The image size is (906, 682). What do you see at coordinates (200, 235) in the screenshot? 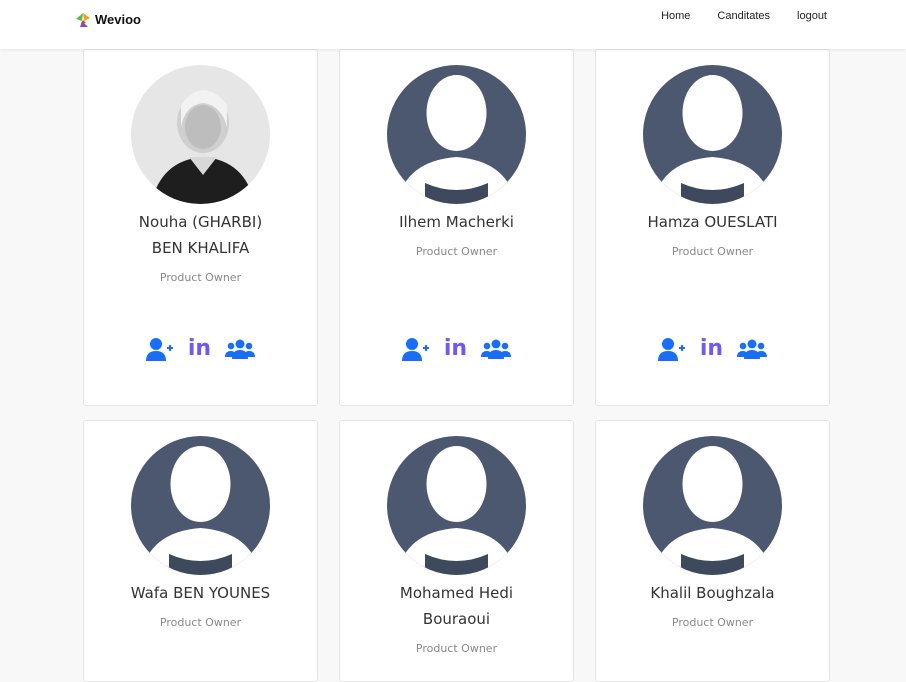
I see `profile-name: Nouha (GHARBI) BEN KHALIFA` at bounding box center [200, 235].